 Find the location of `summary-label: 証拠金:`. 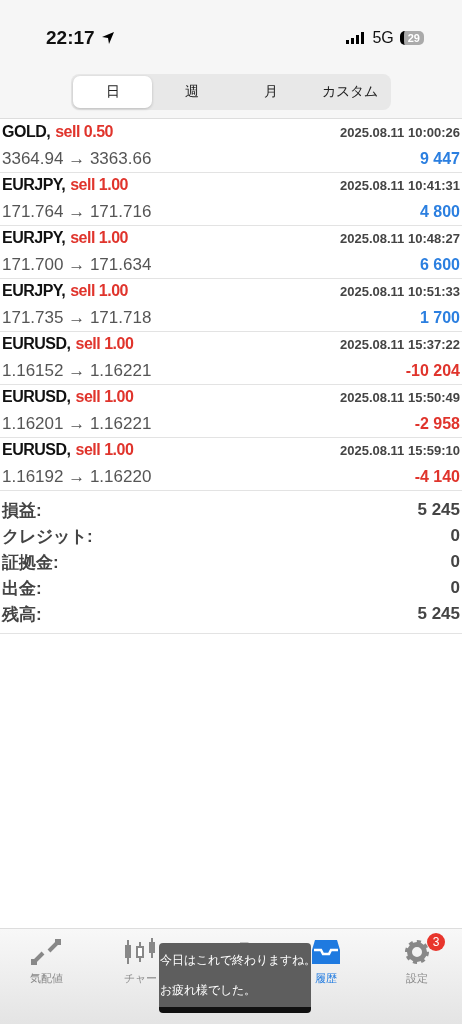

summary-label: 証拠金: is located at coordinates (30, 562).